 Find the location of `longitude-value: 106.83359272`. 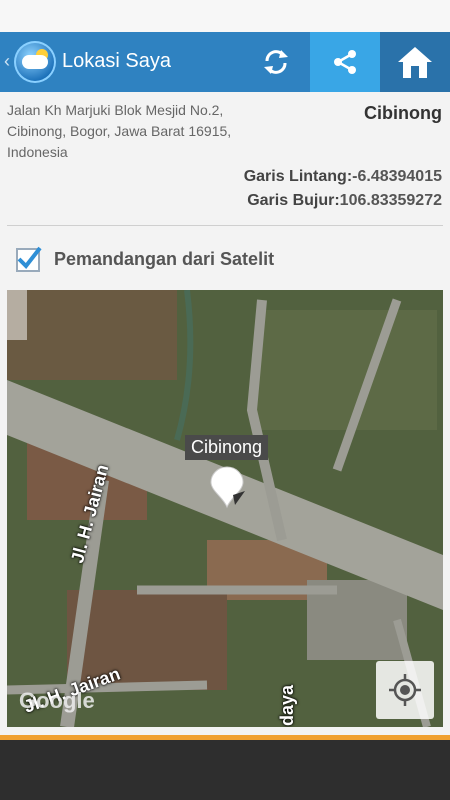

longitude-value: 106.83359272 is located at coordinates (390, 200).